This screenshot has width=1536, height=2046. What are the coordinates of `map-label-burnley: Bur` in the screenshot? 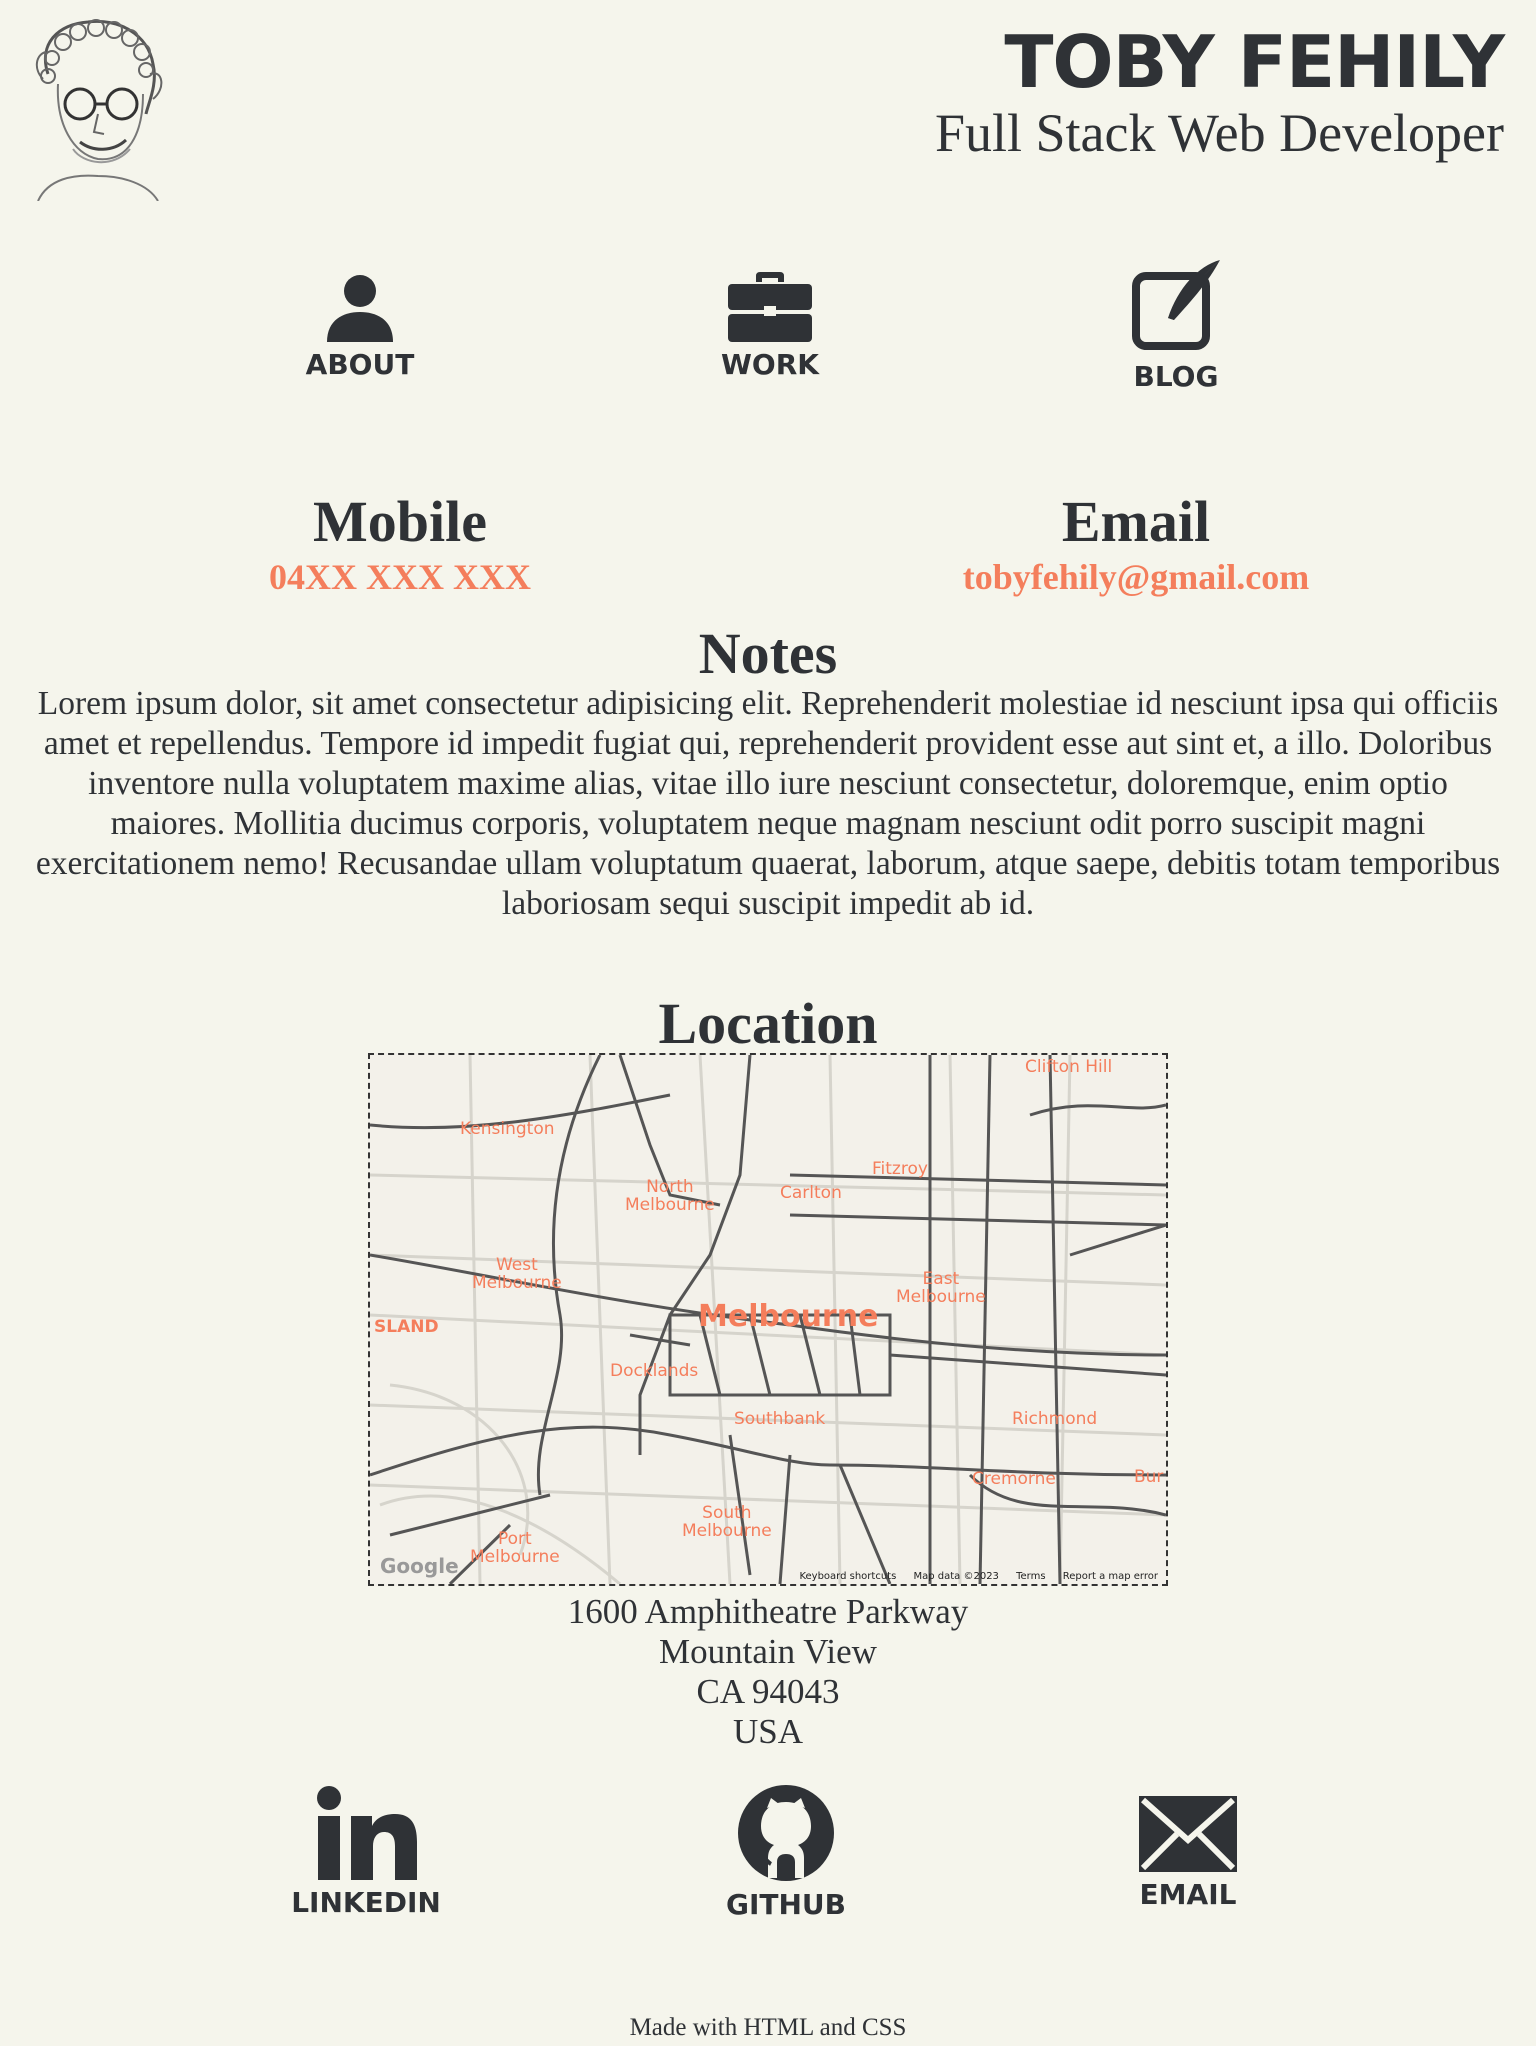 It's located at (1149, 1477).